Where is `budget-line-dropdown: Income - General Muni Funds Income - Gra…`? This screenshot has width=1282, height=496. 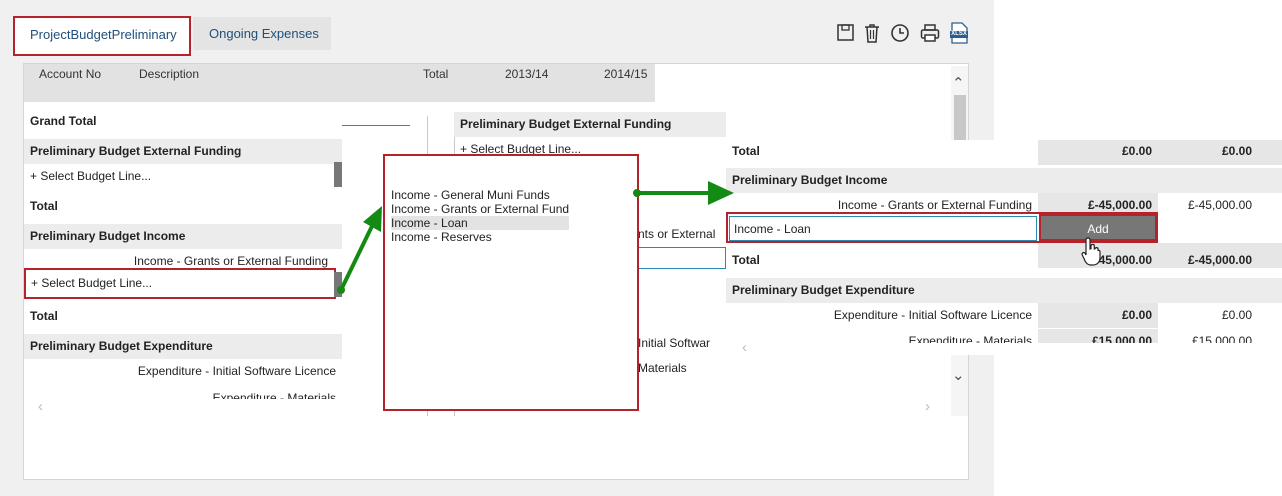
budget-line-dropdown: Income - General Muni Funds Income - Gra… is located at coordinates (511, 282).